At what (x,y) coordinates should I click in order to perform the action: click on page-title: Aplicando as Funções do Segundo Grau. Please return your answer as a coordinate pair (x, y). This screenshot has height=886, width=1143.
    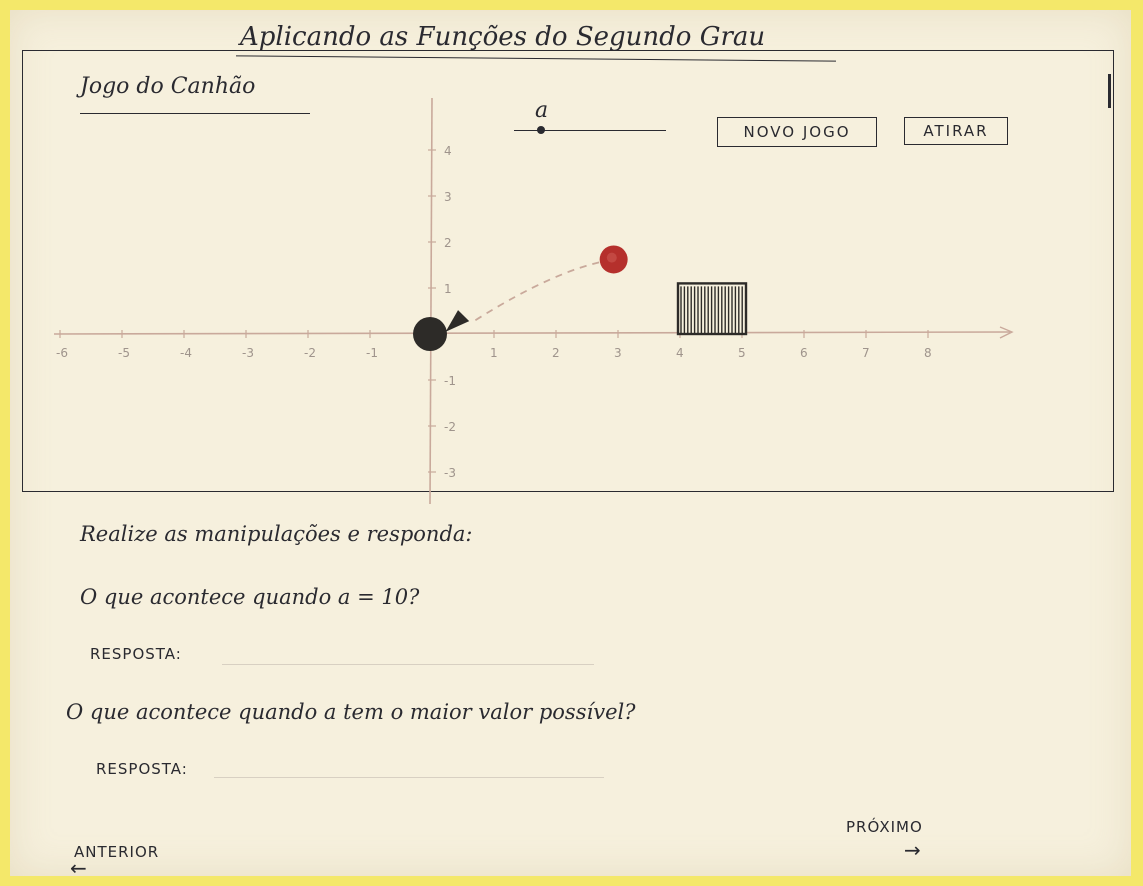
    Looking at the image, I should click on (503, 37).